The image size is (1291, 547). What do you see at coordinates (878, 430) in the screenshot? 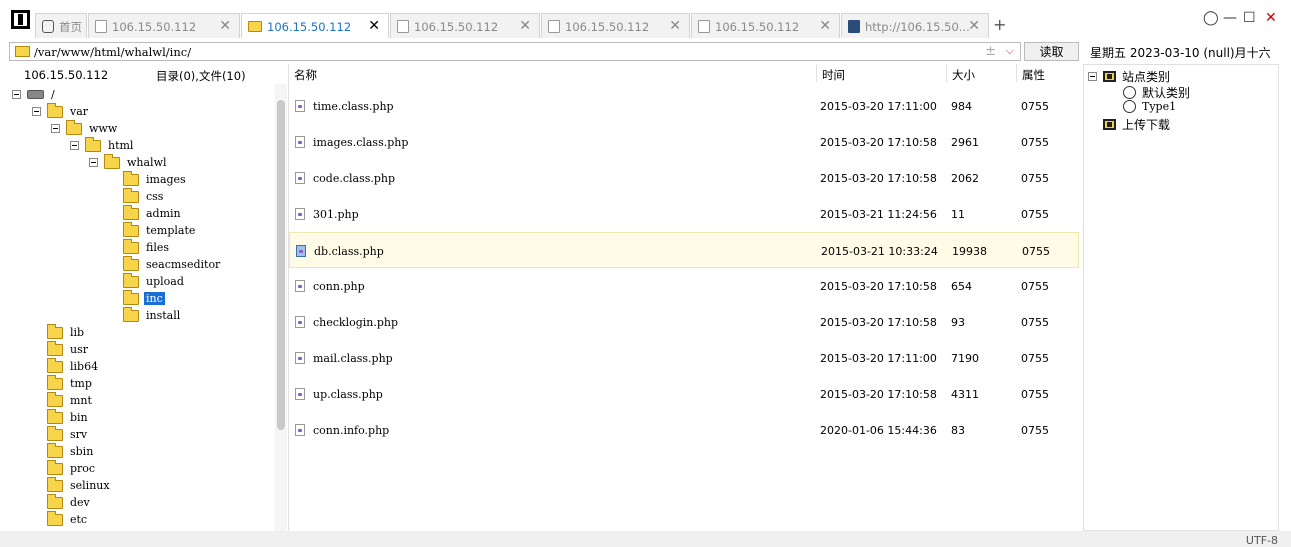
I see `file-time: 2020-01-06 15:44:36` at bounding box center [878, 430].